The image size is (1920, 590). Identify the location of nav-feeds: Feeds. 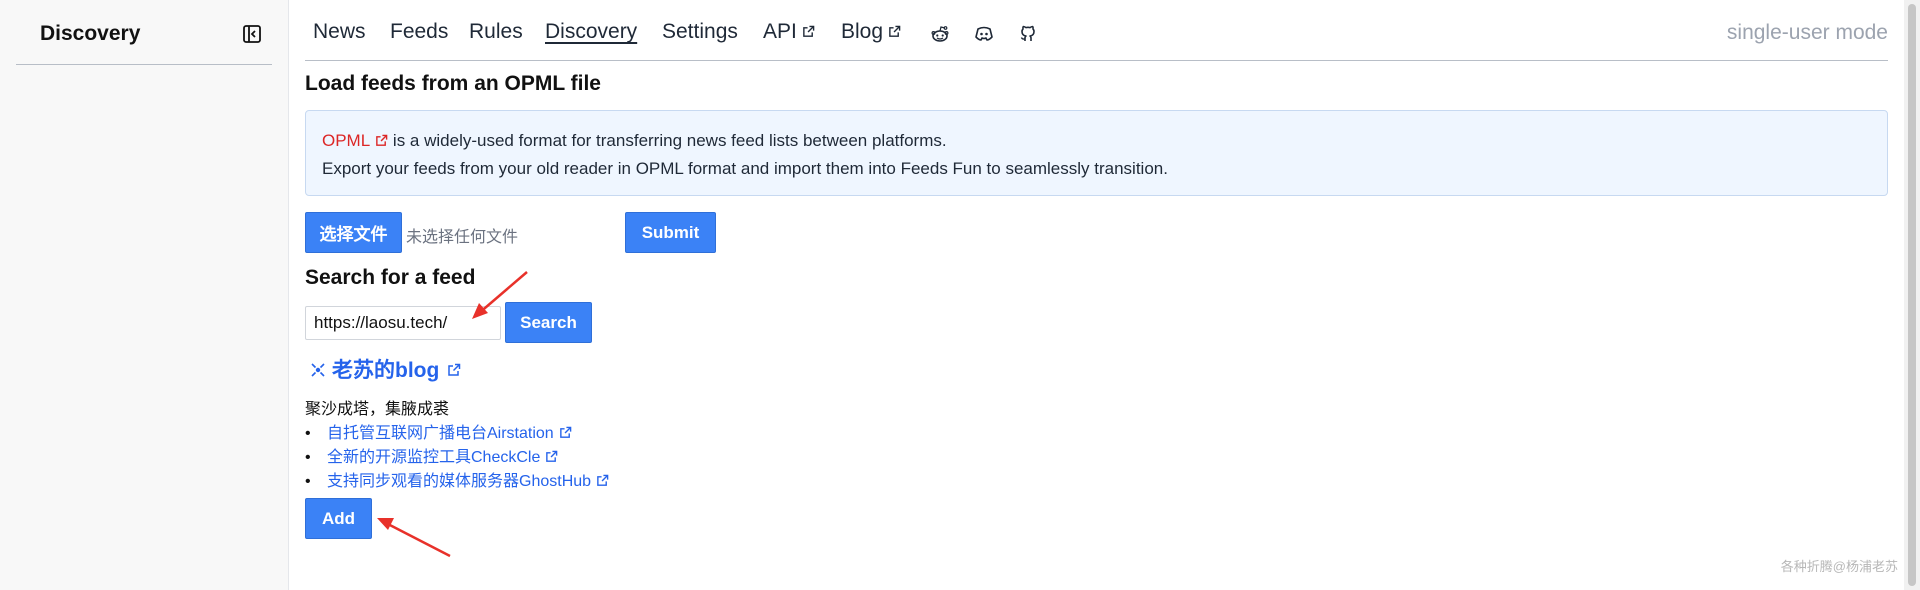
(419, 32).